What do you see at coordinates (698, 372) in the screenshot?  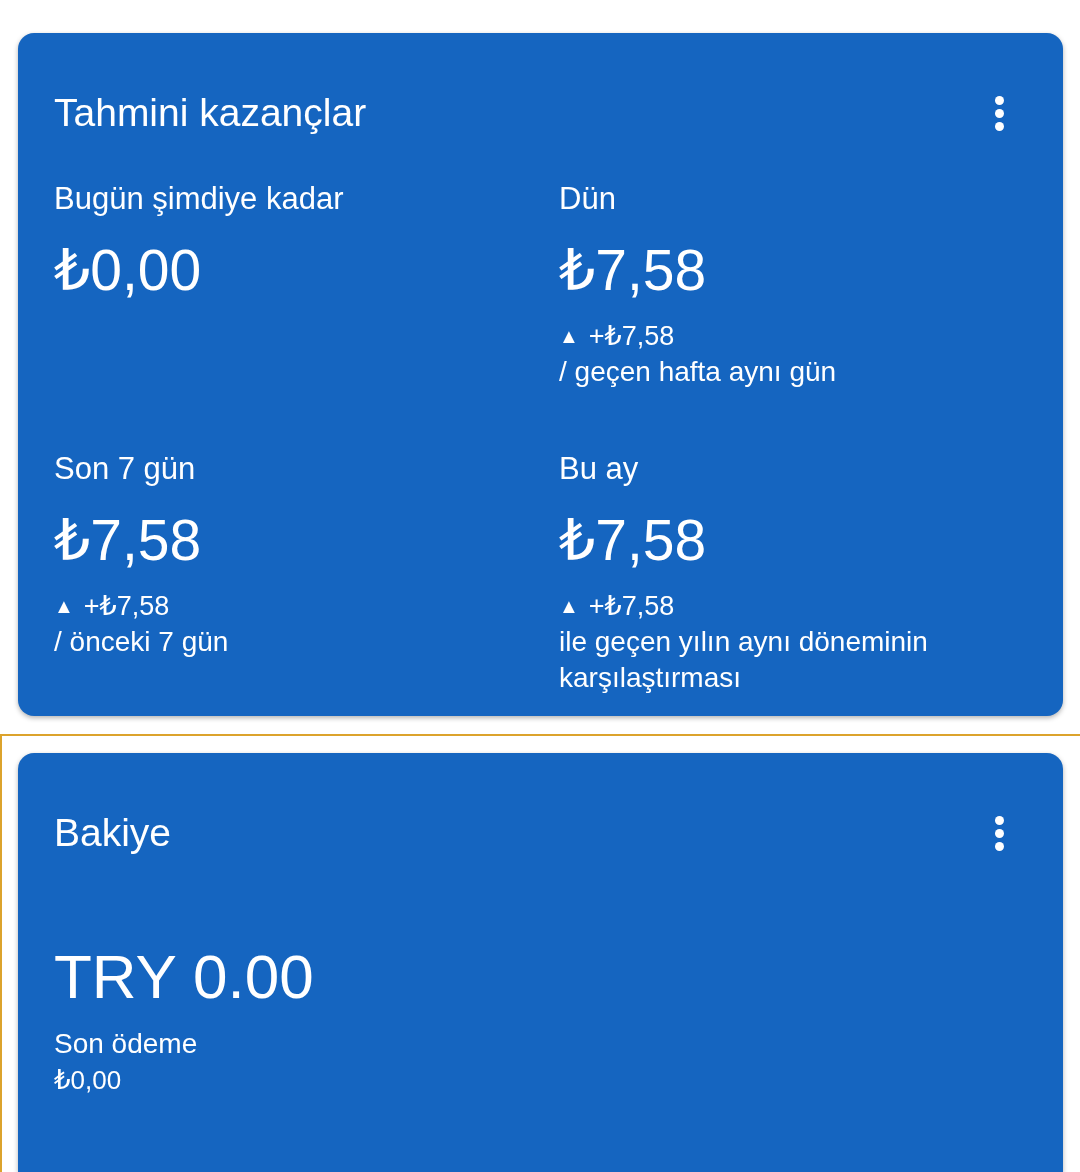 I see `comparison-text: / geçen hafta aynı gün` at bounding box center [698, 372].